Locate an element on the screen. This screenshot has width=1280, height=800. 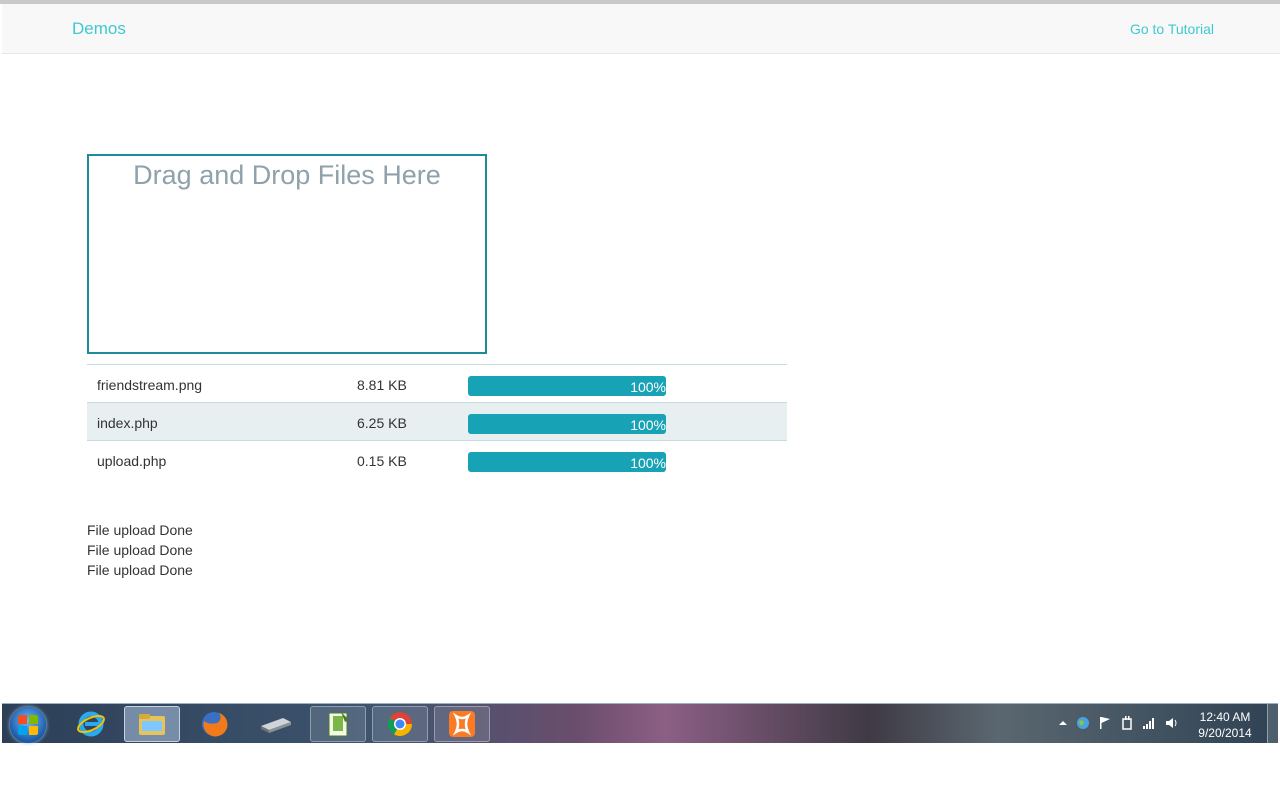
notepad-plus-plus-icon is located at coordinates (338, 724).